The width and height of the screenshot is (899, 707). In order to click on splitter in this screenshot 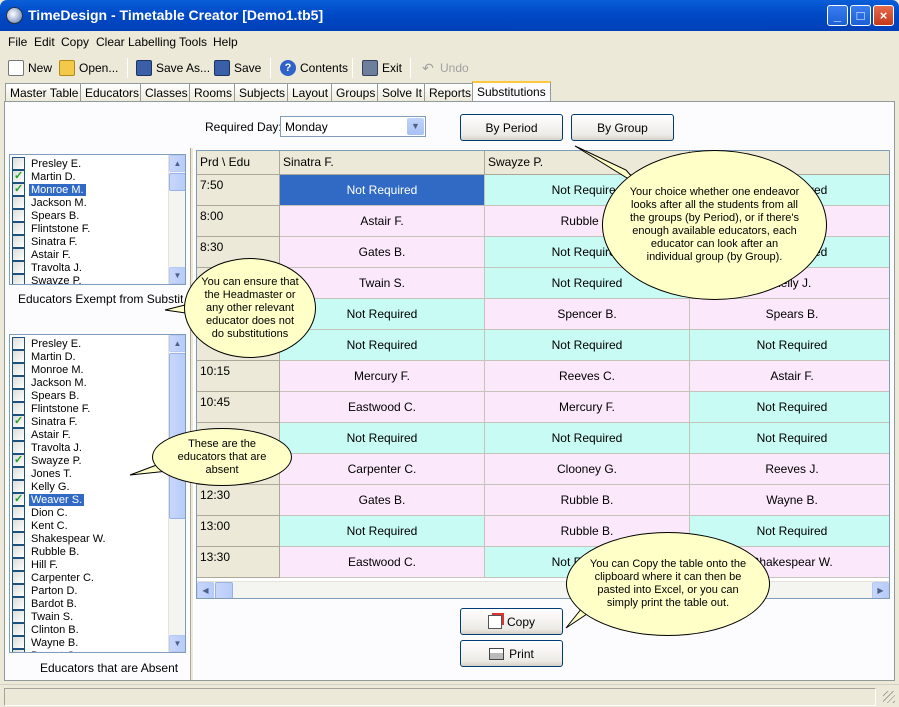, I will do `click(192, 414)`.